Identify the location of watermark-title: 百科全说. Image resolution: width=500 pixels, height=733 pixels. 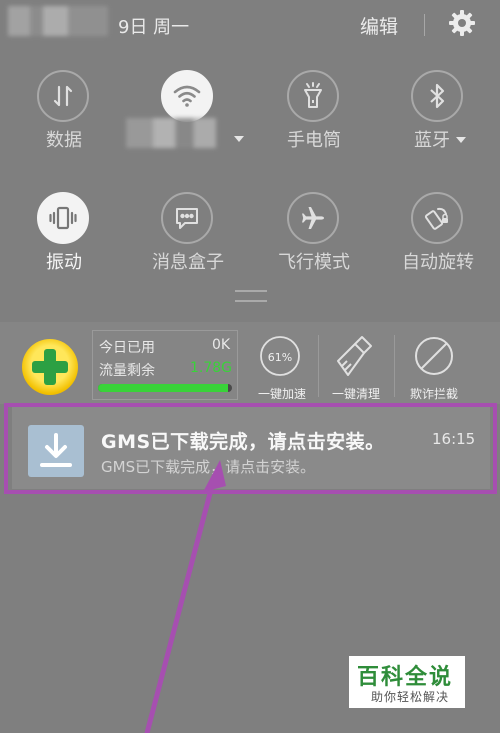
(405, 677).